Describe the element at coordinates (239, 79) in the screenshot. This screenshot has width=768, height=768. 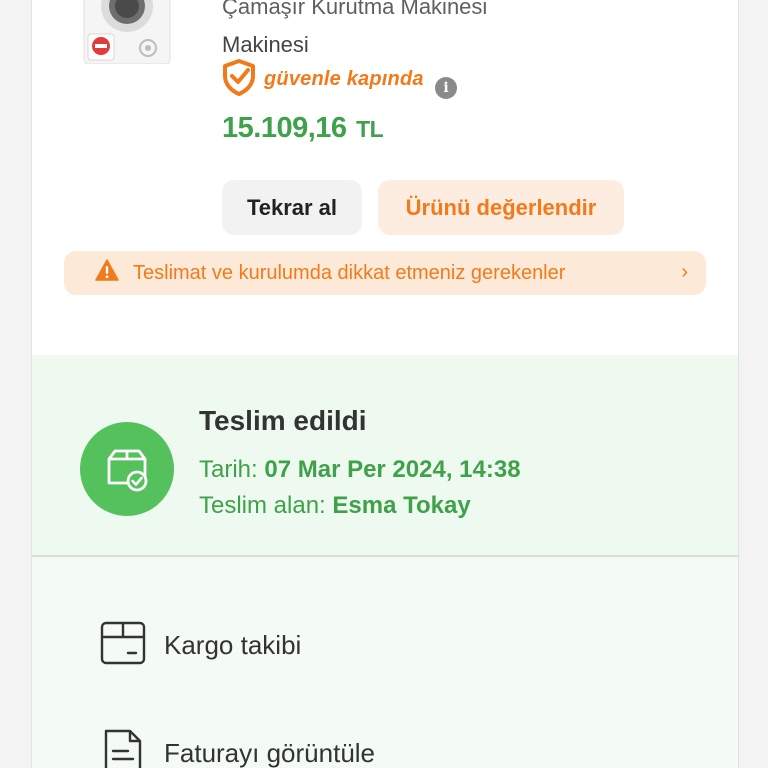
I see `shield-check-icon` at that location.